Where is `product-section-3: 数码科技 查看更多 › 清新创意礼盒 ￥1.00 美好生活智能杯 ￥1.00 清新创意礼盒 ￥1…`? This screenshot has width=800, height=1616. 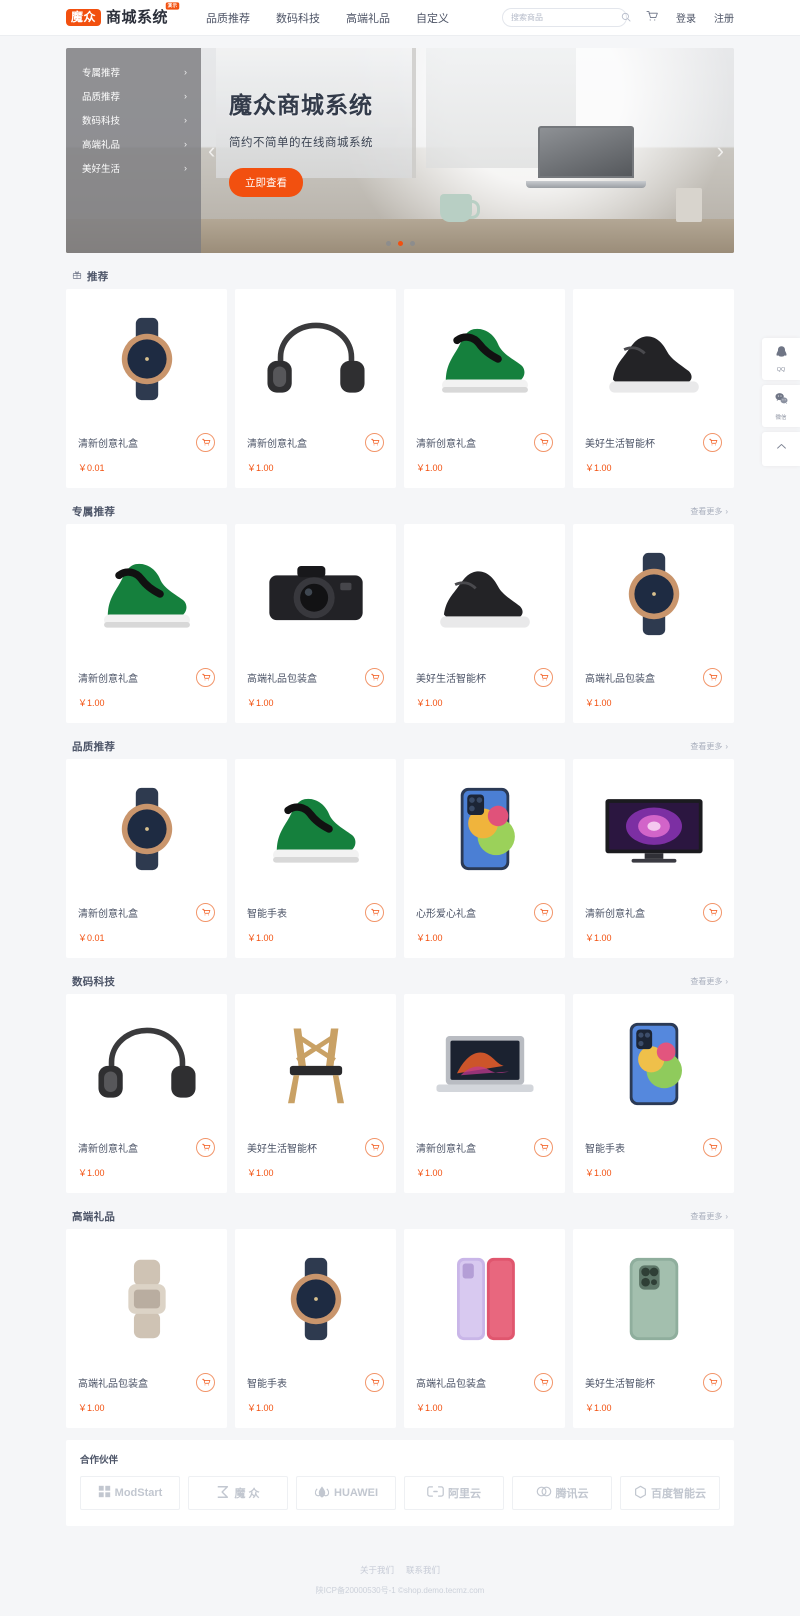 product-section-3: 数码科技 查看更多 › 清新创意礼盒 ￥1.00 美好生活智能杯 ￥1.00 清新创意礼盒 ￥1… is located at coordinates (400, 1080).